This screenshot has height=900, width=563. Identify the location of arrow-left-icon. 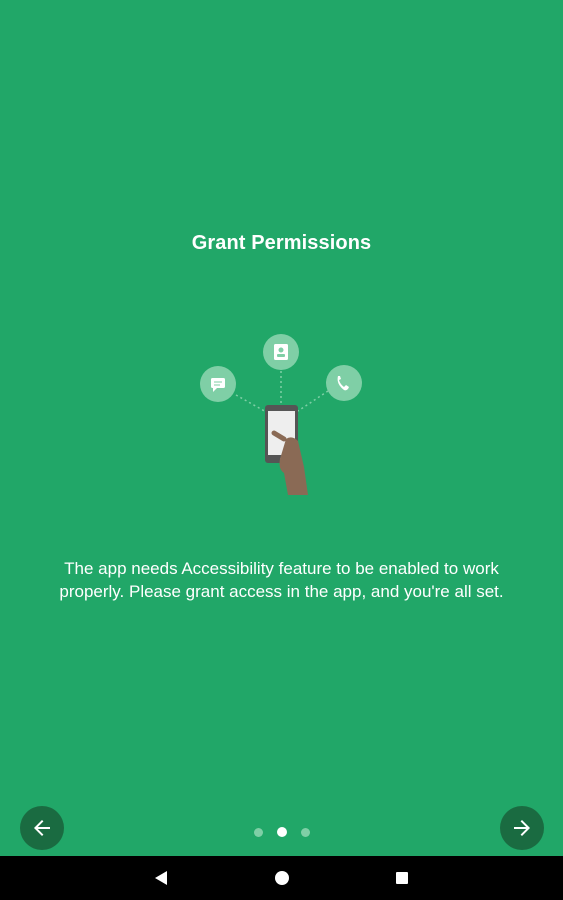
(42, 828).